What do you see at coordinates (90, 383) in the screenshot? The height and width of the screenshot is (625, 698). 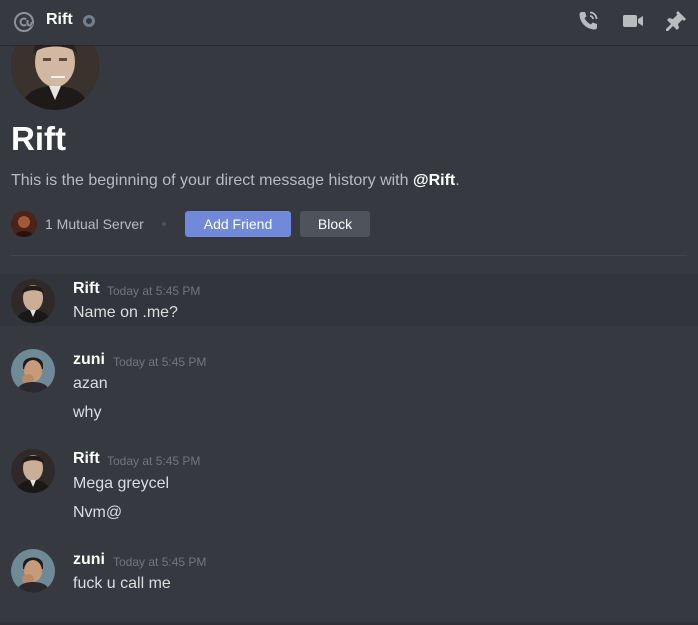 I see `message-text: azan` at bounding box center [90, 383].